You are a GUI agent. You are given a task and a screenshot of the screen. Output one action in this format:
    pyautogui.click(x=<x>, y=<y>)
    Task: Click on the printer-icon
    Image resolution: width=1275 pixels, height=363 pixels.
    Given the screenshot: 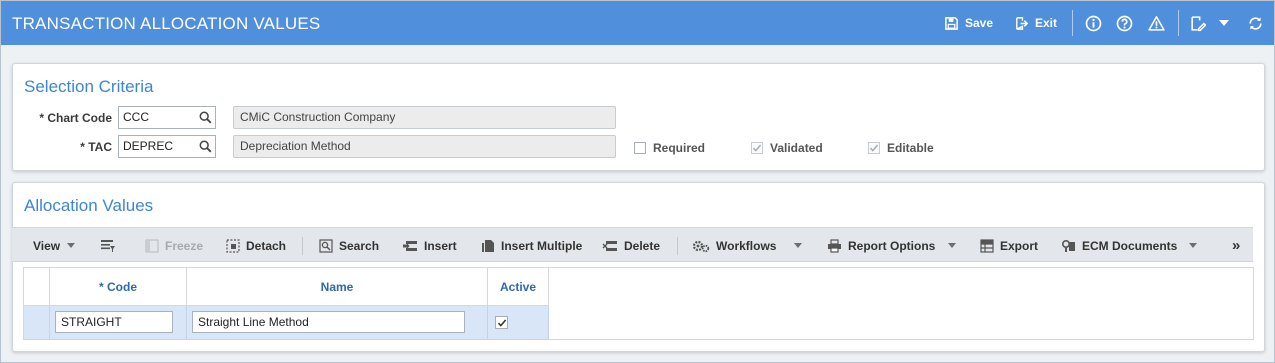 What is the action you would take?
    pyautogui.click(x=834, y=245)
    